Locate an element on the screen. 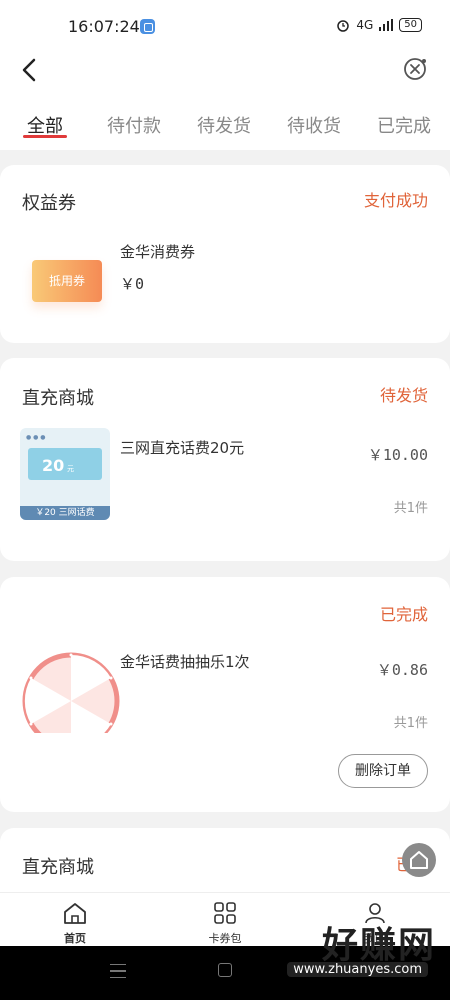 The height and width of the screenshot is (1000, 450). tab-completed: 已完成 is located at coordinates (404, 116).